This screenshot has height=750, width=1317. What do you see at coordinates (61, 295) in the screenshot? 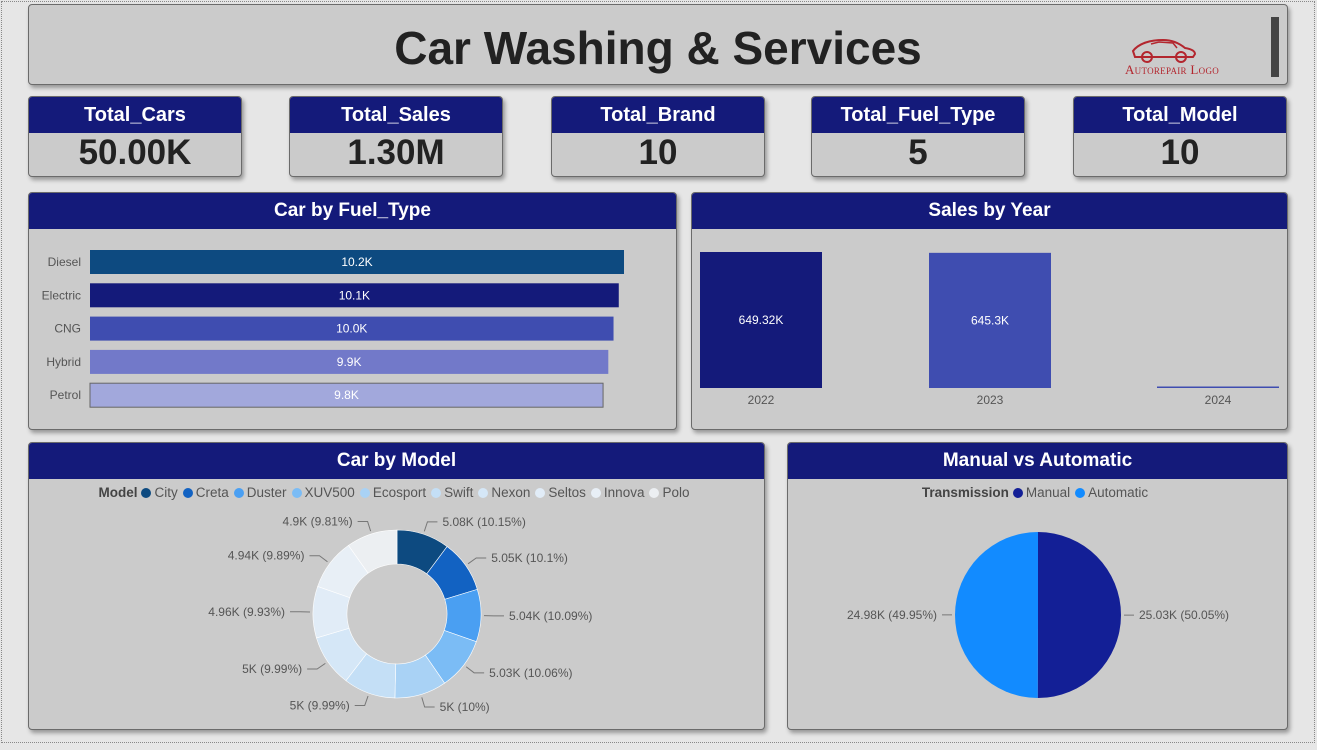
I see `fuel-type-tick-label: Electric` at bounding box center [61, 295].